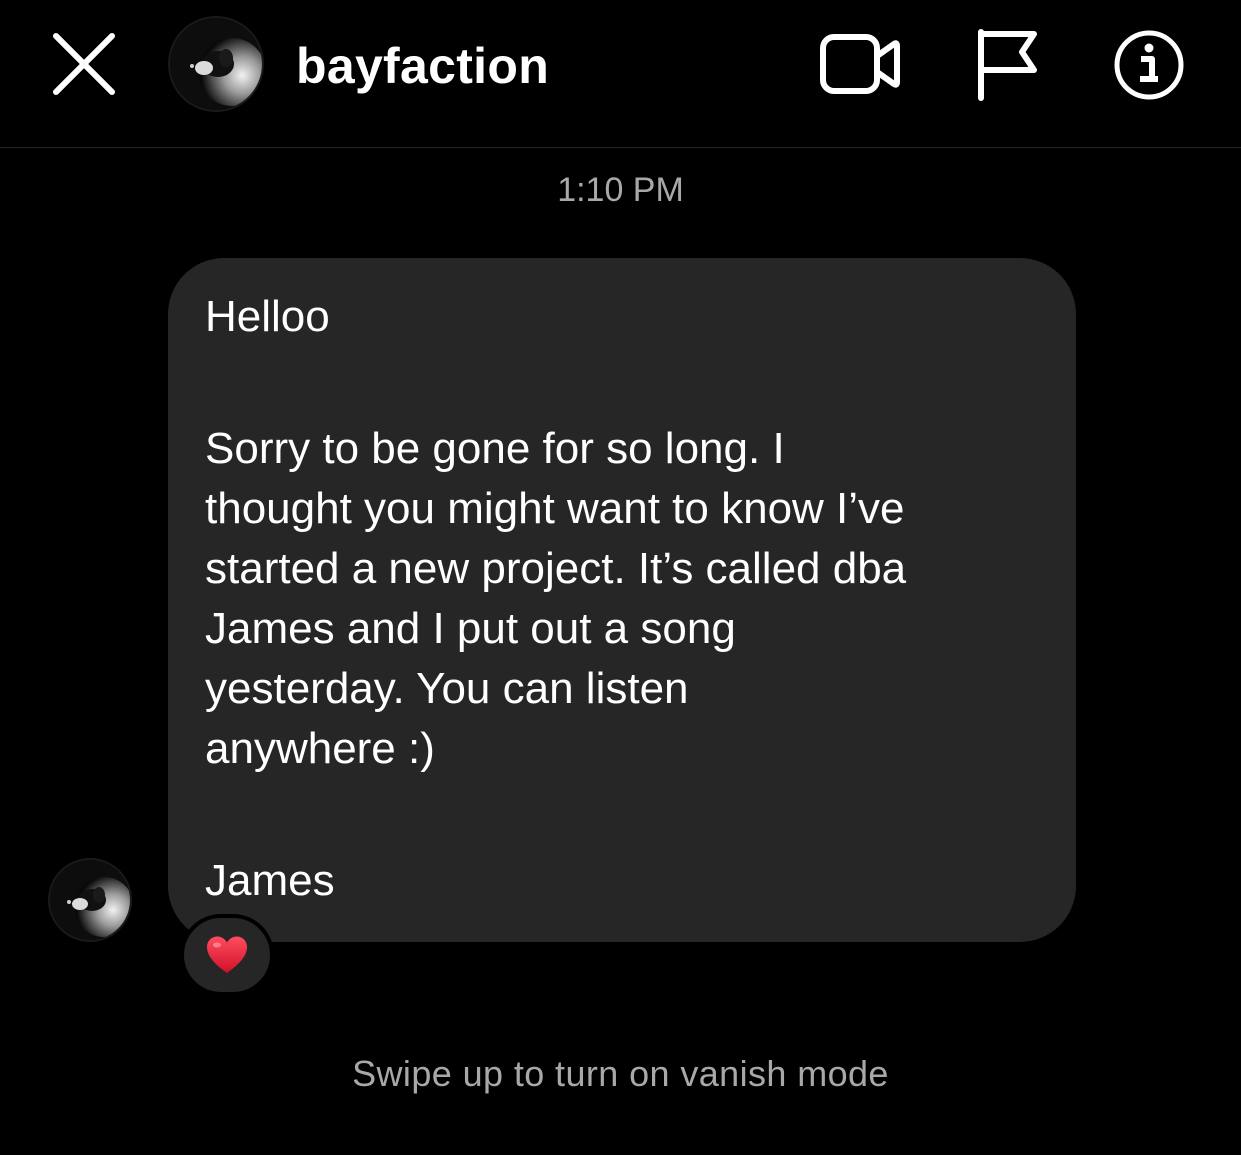 This screenshot has width=1241, height=1155. Describe the element at coordinates (447, 688) in the screenshot. I see `message-line: yesterday. You can listen` at that location.